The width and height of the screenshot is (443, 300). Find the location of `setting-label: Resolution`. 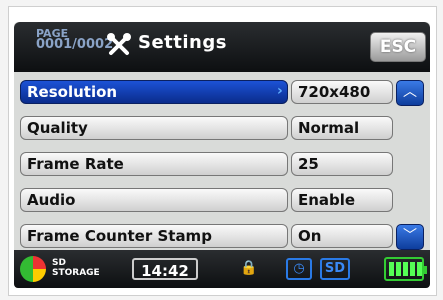

setting-label: Resolution is located at coordinates (154, 92).